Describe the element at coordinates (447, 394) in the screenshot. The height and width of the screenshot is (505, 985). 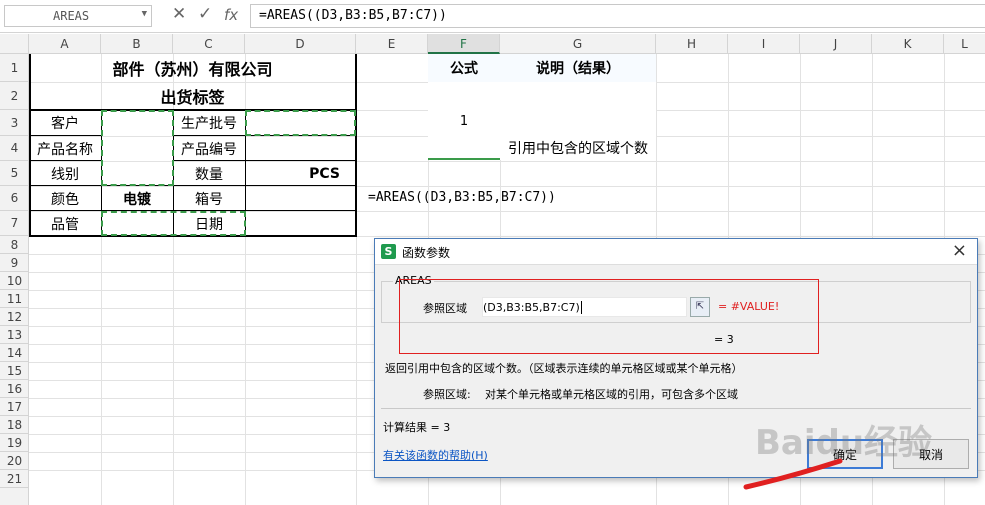
I see `param-desc-label: 参照区域:` at that location.